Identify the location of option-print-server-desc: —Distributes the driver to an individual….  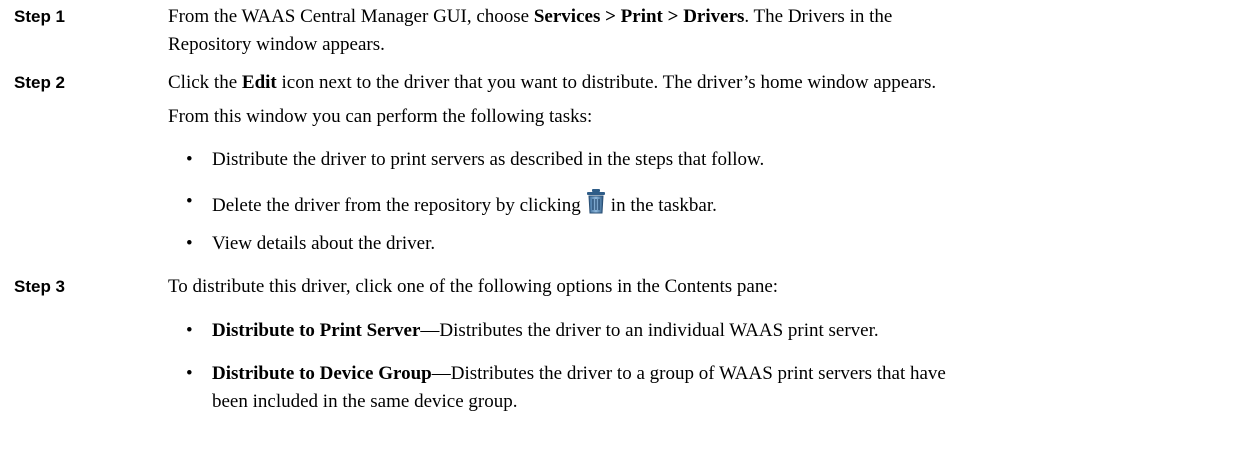
(649, 330).